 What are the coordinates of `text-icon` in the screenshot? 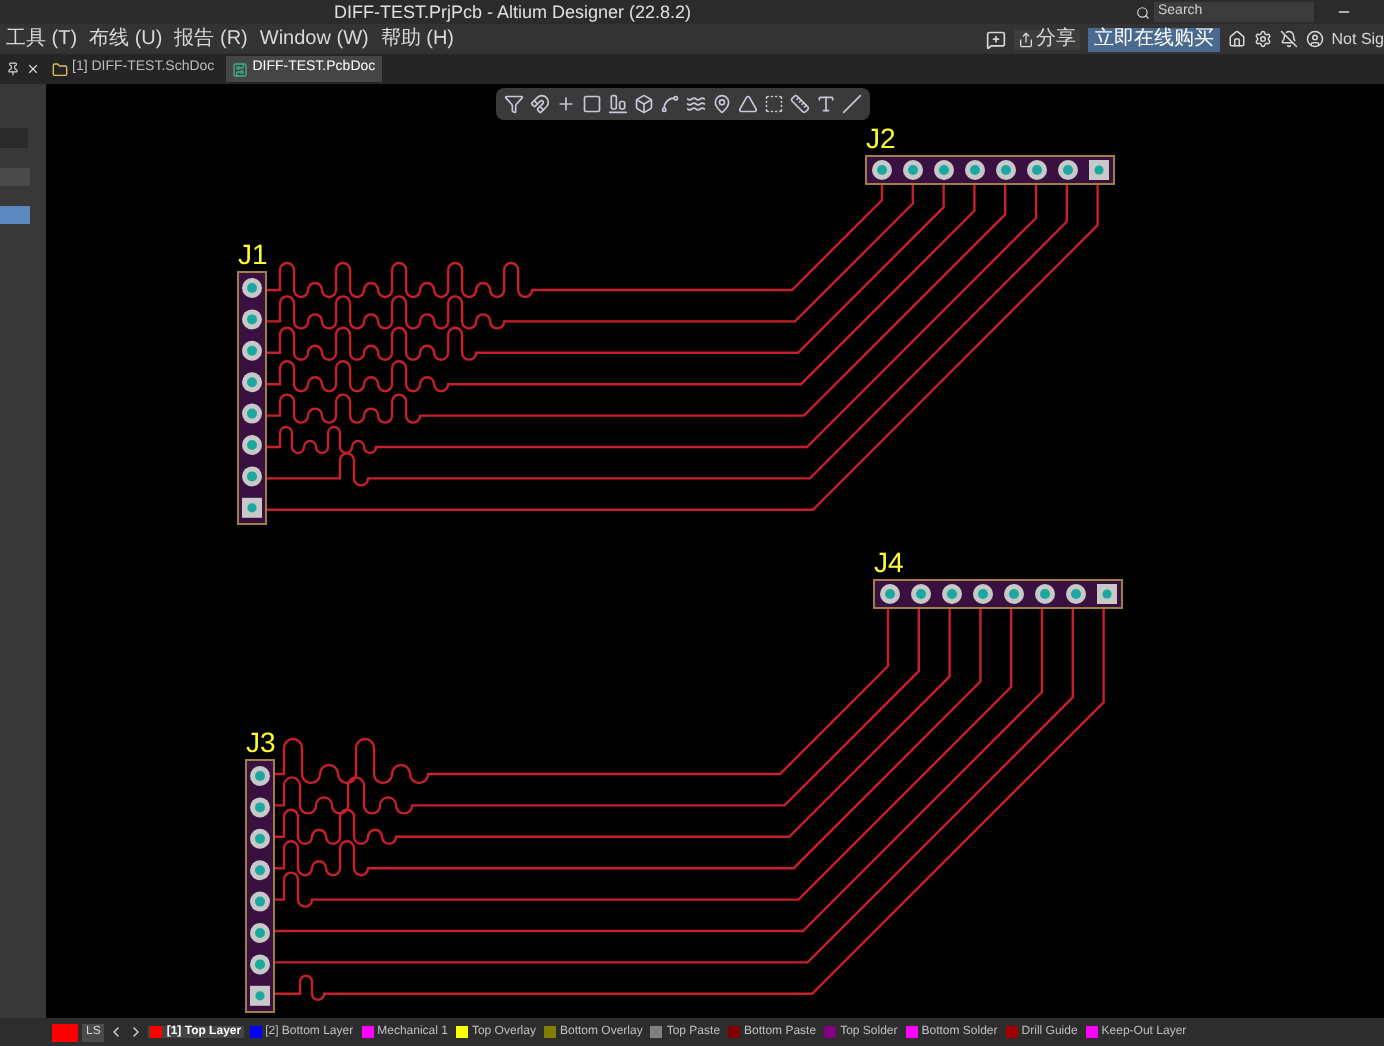 It's located at (826, 104).